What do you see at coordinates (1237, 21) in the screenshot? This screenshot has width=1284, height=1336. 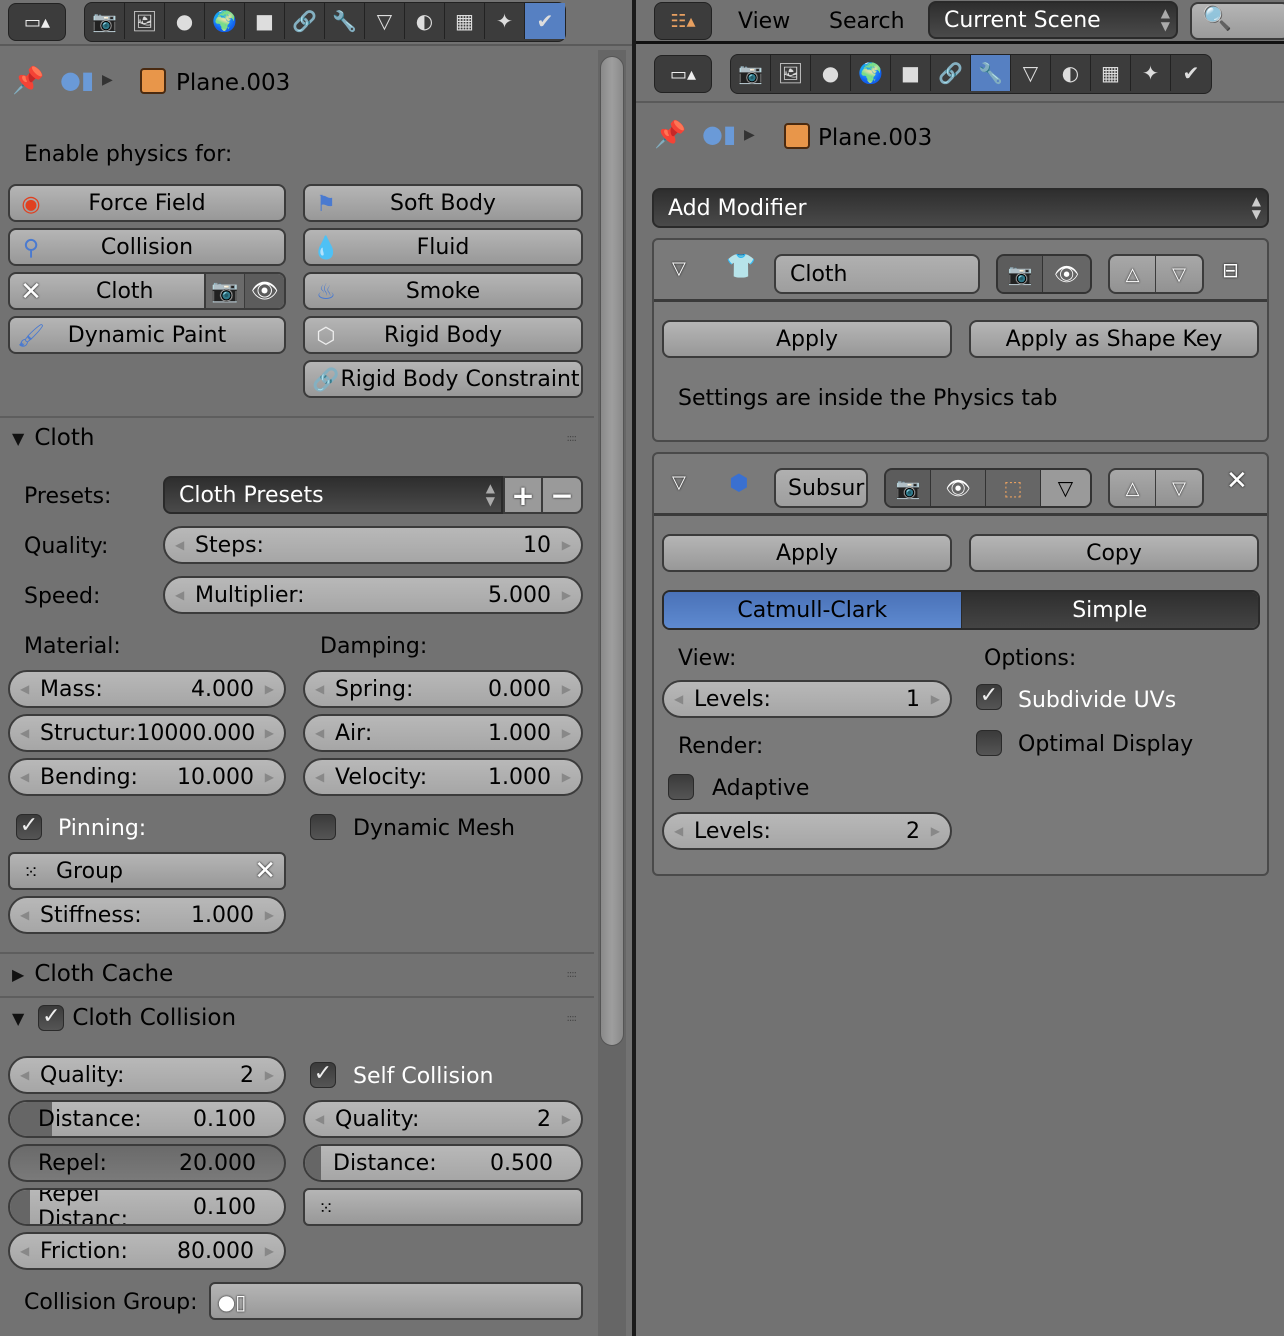 I see `search-input: 🔍` at bounding box center [1237, 21].